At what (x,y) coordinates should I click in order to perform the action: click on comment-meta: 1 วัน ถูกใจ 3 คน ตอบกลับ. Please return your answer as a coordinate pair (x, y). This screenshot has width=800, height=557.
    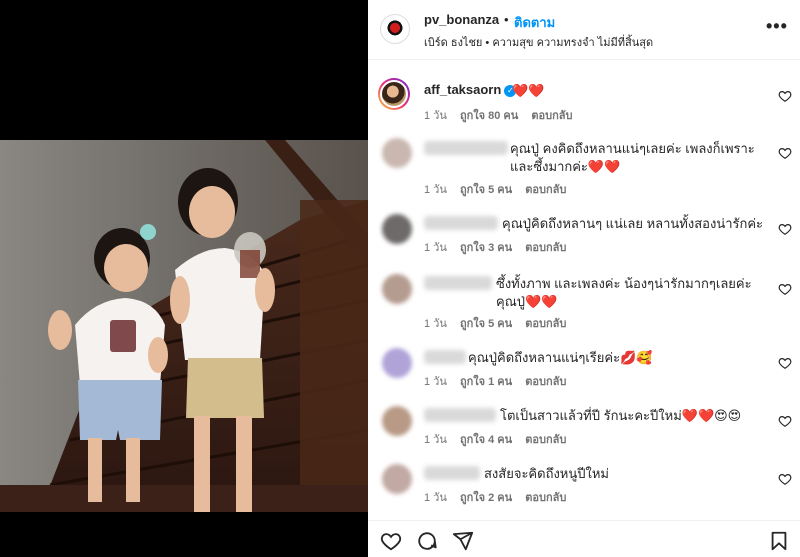
    Looking at the image, I should click on (500, 247).